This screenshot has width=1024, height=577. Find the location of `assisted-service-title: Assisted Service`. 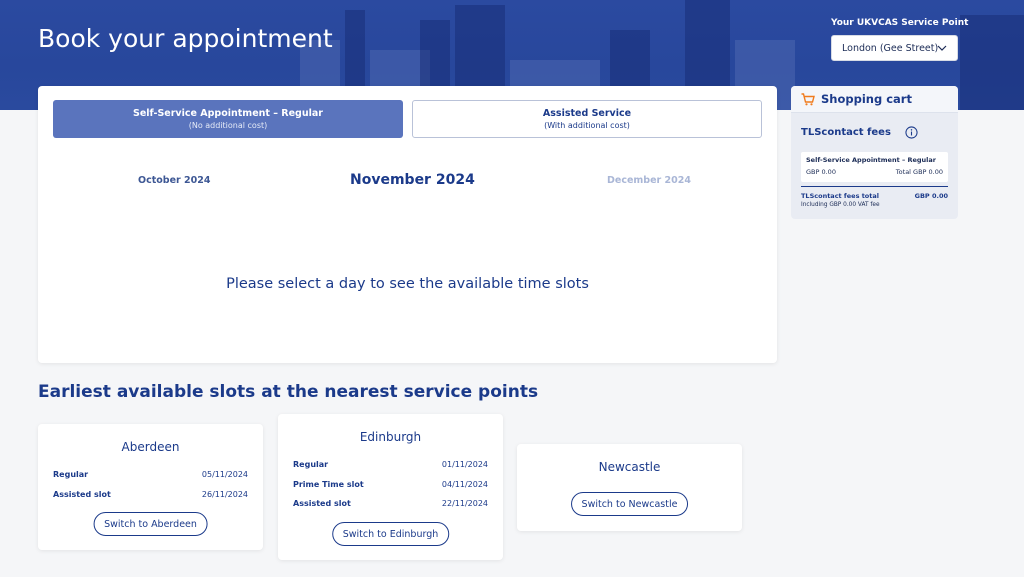

assisted-service-title: Assisted Service is located at coordinates (587, 113).